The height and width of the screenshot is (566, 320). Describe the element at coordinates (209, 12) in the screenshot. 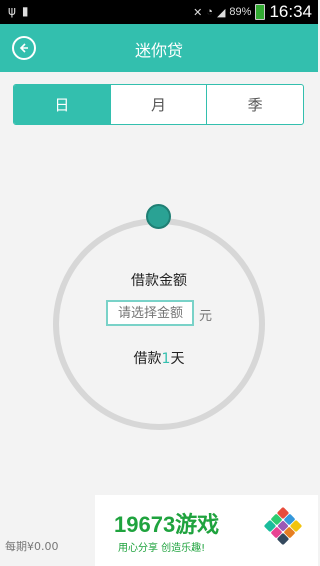

I see `wifi-icon: ◔` at that location.